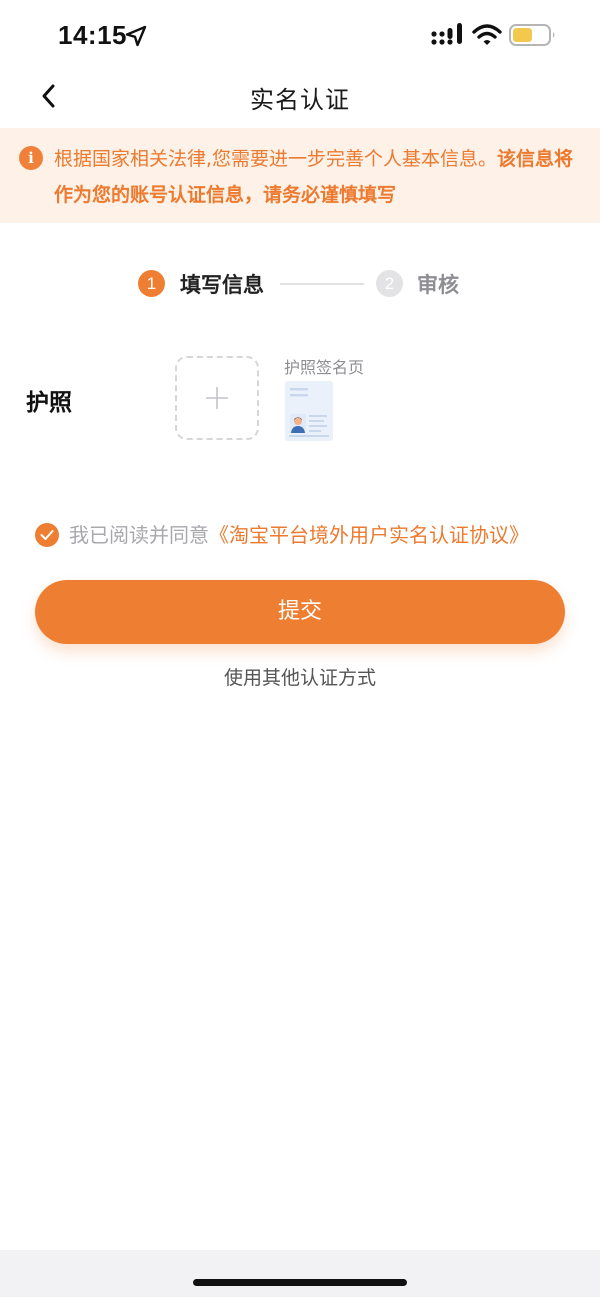 This screenshot has height=1297, width=600. I want to click on agreement-prefix: 我已阅读并同意, so click(139, 535).